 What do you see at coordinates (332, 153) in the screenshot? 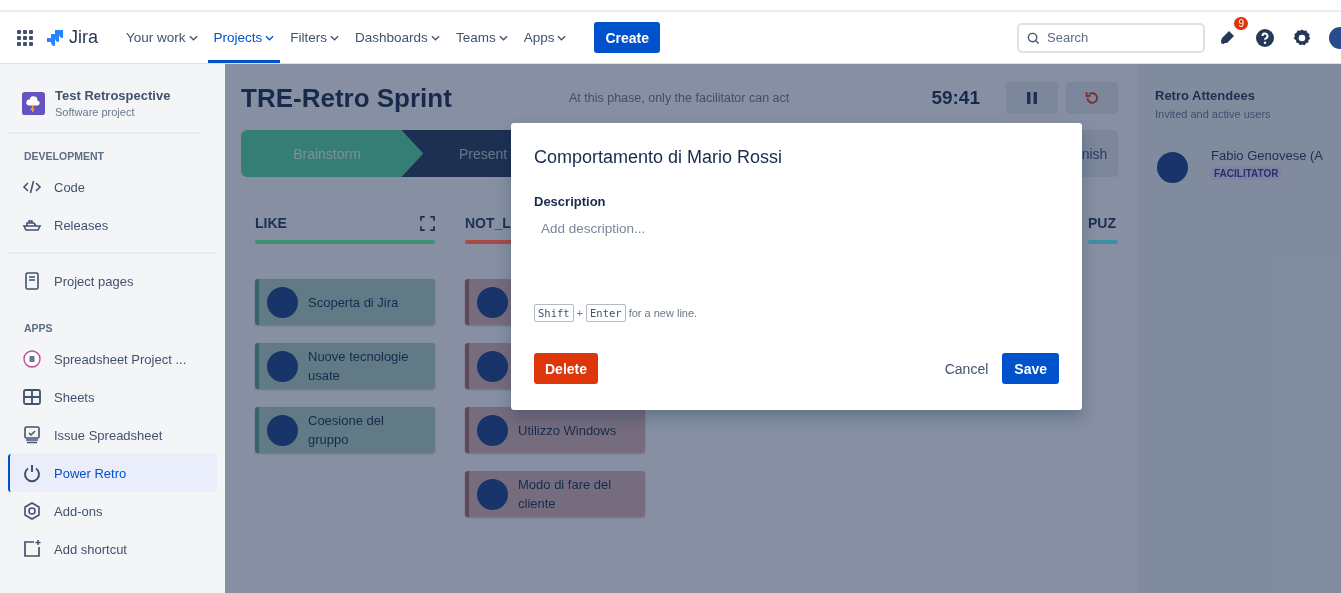
I see `phase-step: Brainstorm` at bounding box center [332, 153].